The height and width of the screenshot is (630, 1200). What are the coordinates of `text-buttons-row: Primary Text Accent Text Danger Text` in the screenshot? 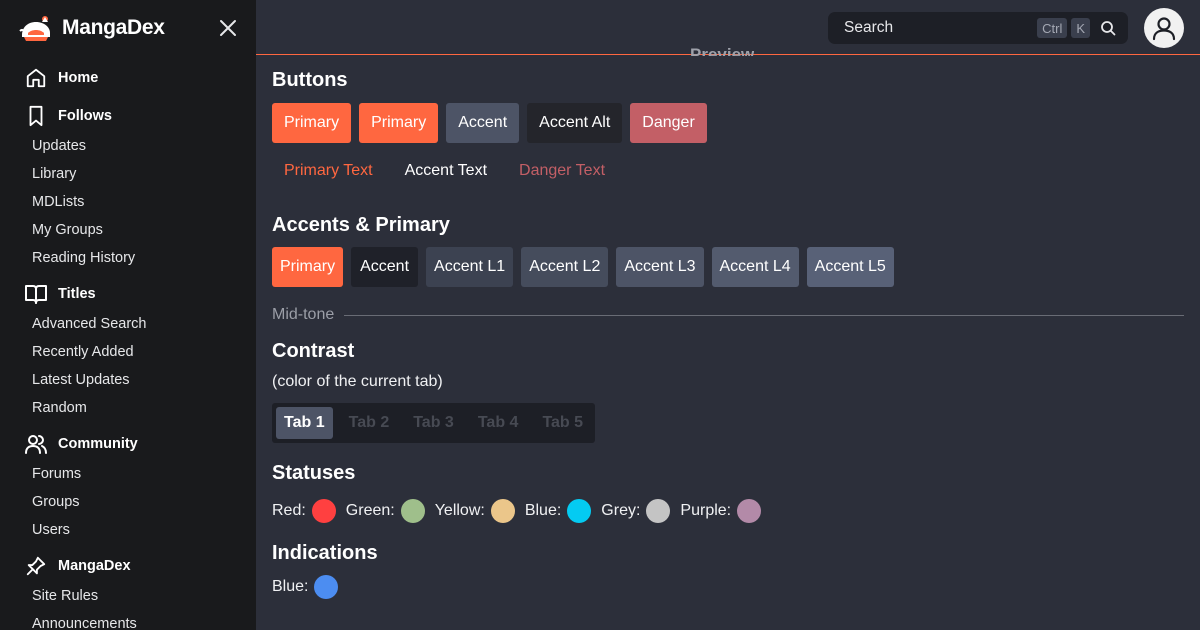 It's located at (728, 171).